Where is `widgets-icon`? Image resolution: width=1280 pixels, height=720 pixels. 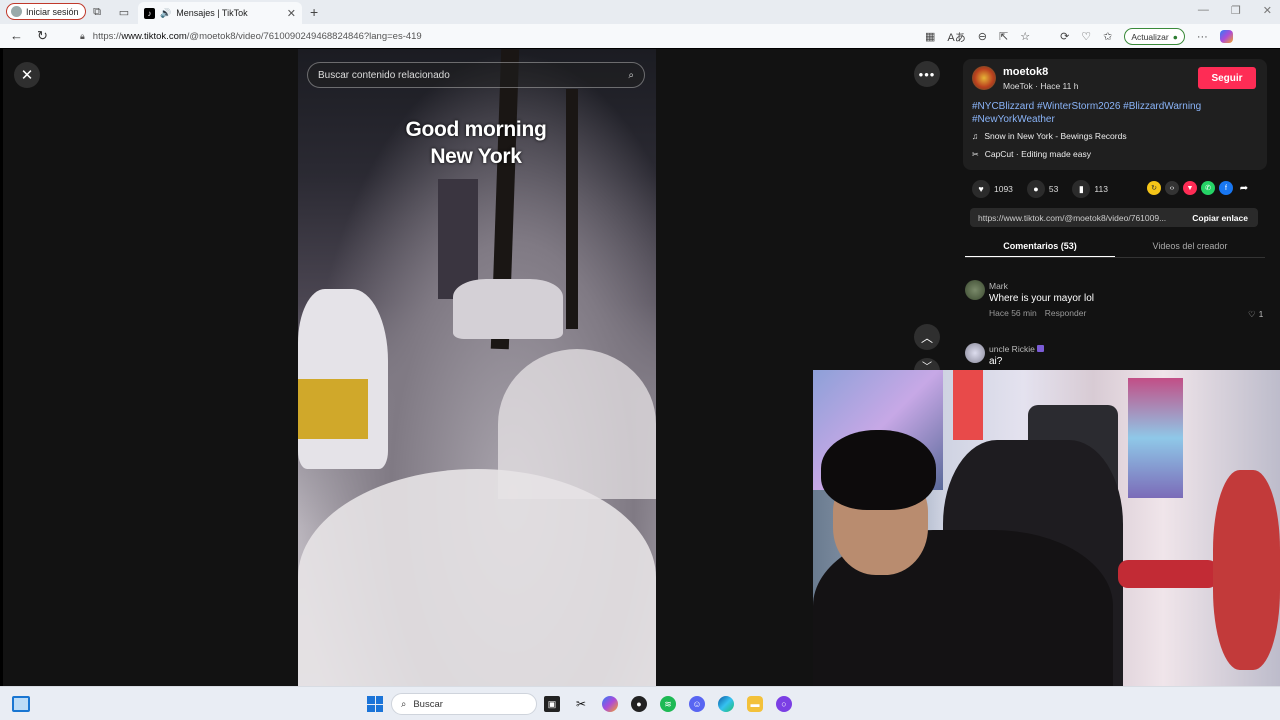 widgets-icon is located at coordinates (21, 704).